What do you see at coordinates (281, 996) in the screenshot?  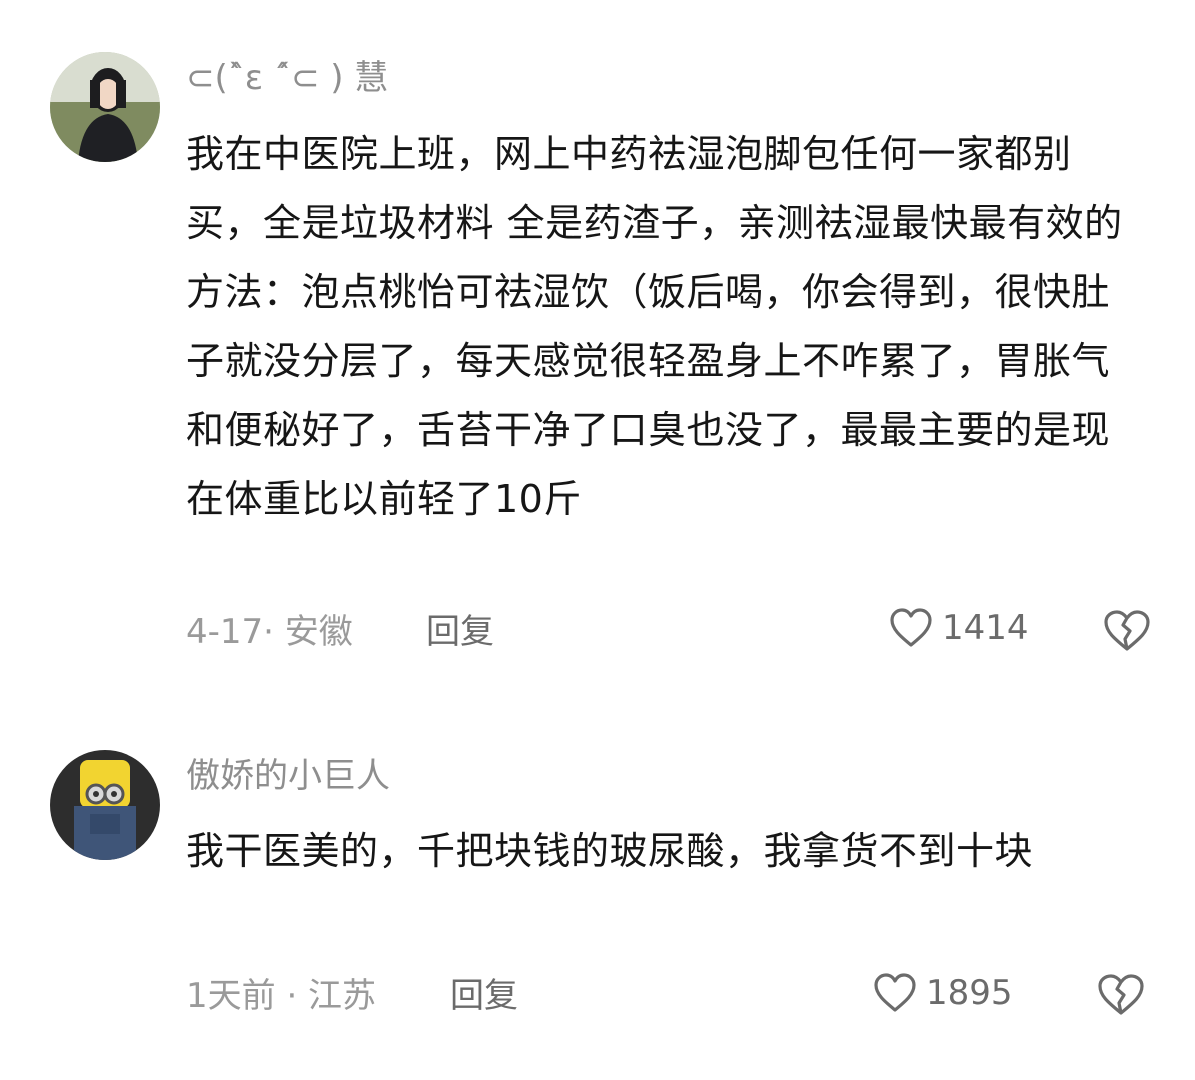 I see `comment-meta: 1天前 · 江苏` at bounding box center [281, 996].